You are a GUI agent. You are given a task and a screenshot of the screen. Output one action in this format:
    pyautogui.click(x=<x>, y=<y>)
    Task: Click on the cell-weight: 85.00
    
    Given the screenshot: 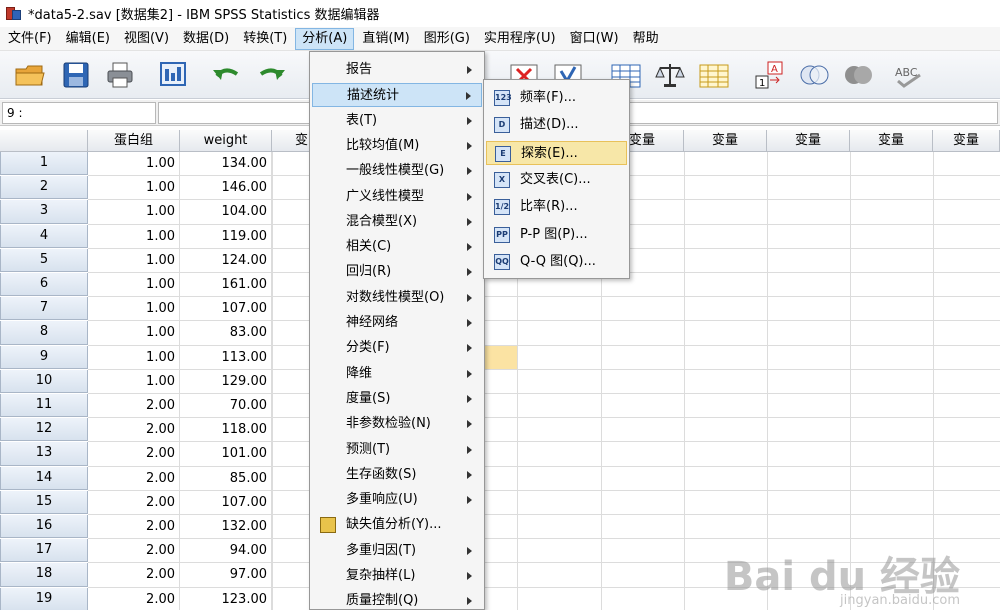 What is the action you would take?
    pyautogui.click(x=226, y=478)
    